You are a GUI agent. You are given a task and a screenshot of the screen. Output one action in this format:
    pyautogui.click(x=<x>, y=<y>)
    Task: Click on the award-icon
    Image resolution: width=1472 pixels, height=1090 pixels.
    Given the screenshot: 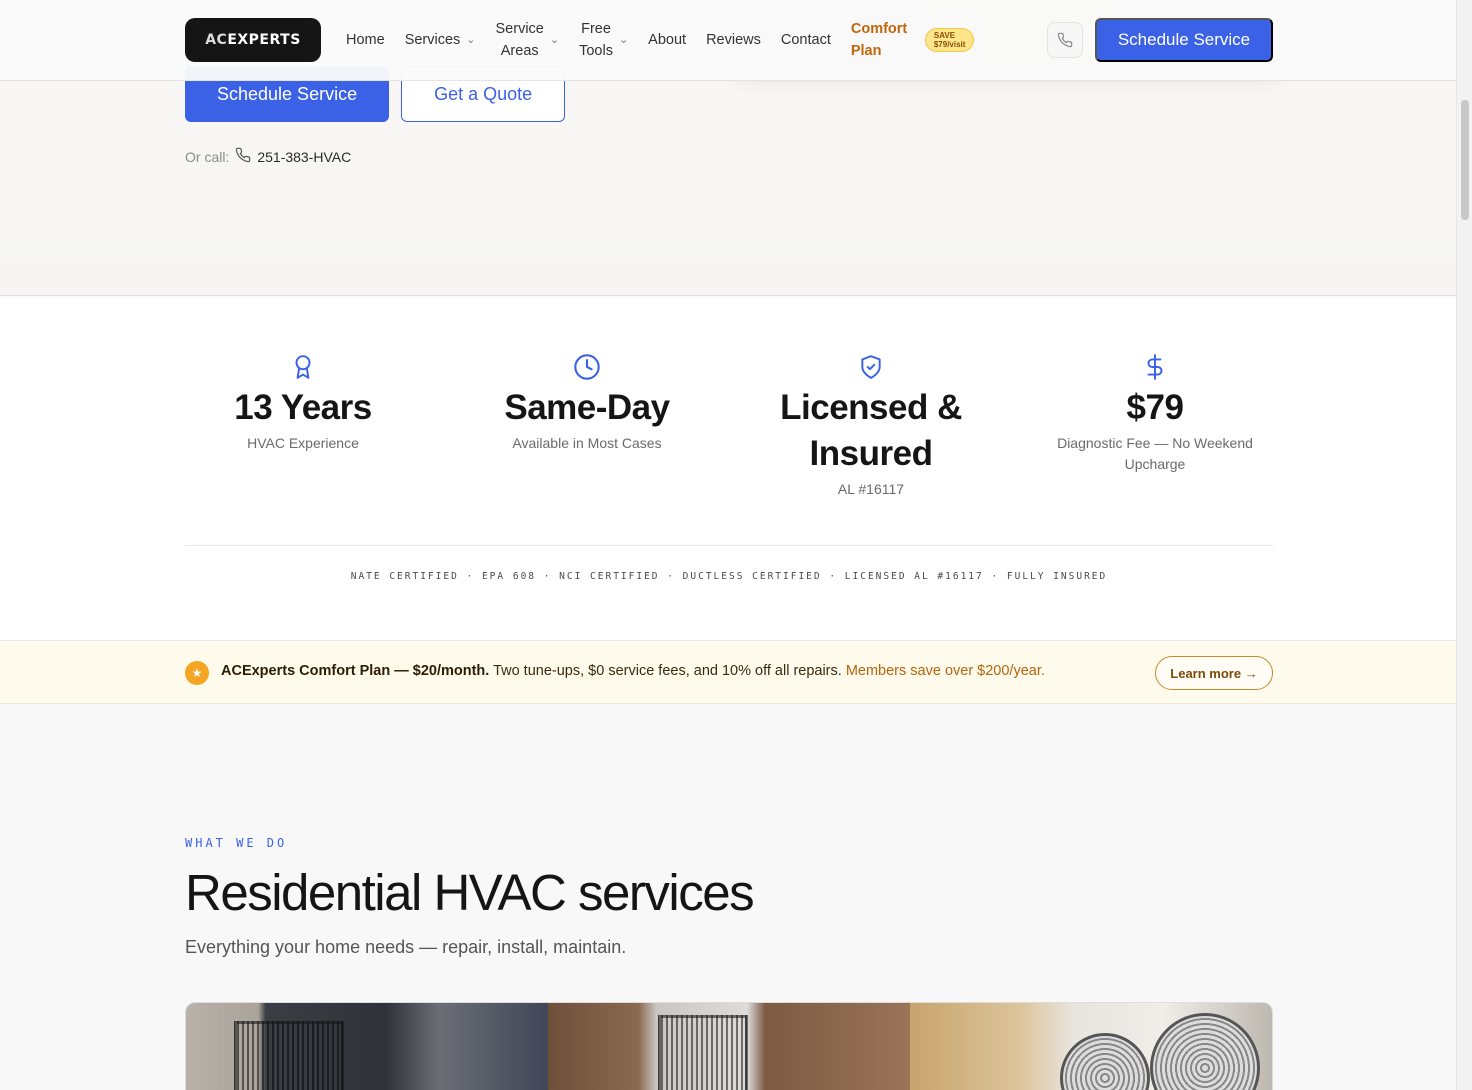 What is the action you would take?
    pyautogui.click(x=303, y=368)
    